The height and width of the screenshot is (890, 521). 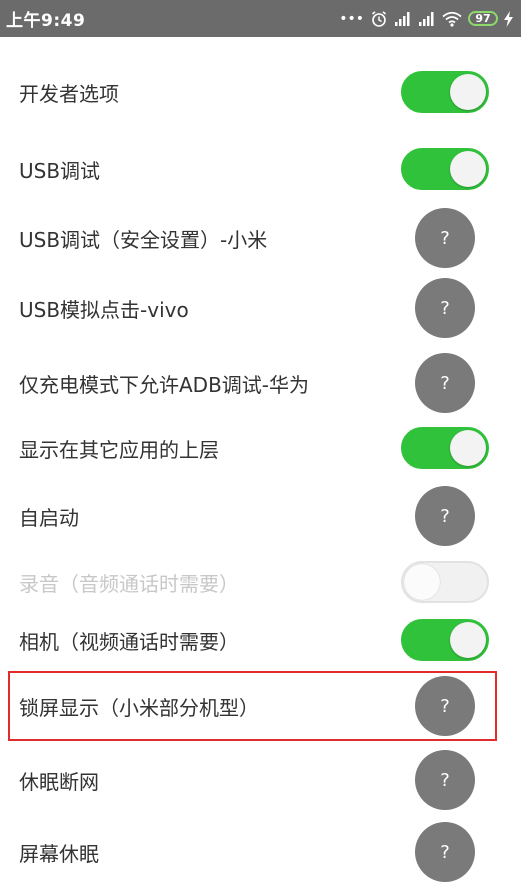 What do you see at coordinates (260, 448) in the screenshot?
I see `settings-row-display-over-apps: 显示在其它应用的上层` at bounding box center [260, 448].